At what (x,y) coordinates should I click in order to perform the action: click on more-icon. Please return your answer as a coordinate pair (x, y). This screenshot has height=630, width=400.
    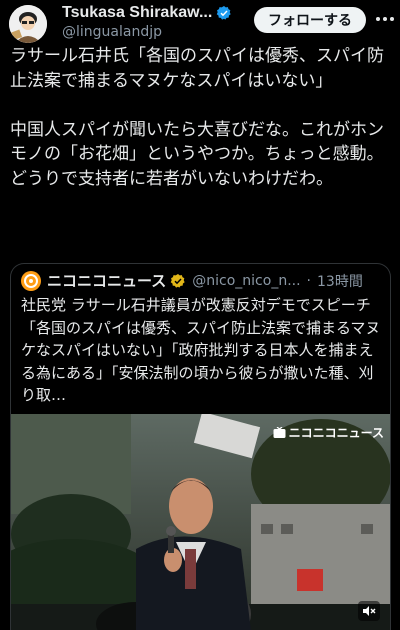
    Looking at the image, I should click on (385, 19).